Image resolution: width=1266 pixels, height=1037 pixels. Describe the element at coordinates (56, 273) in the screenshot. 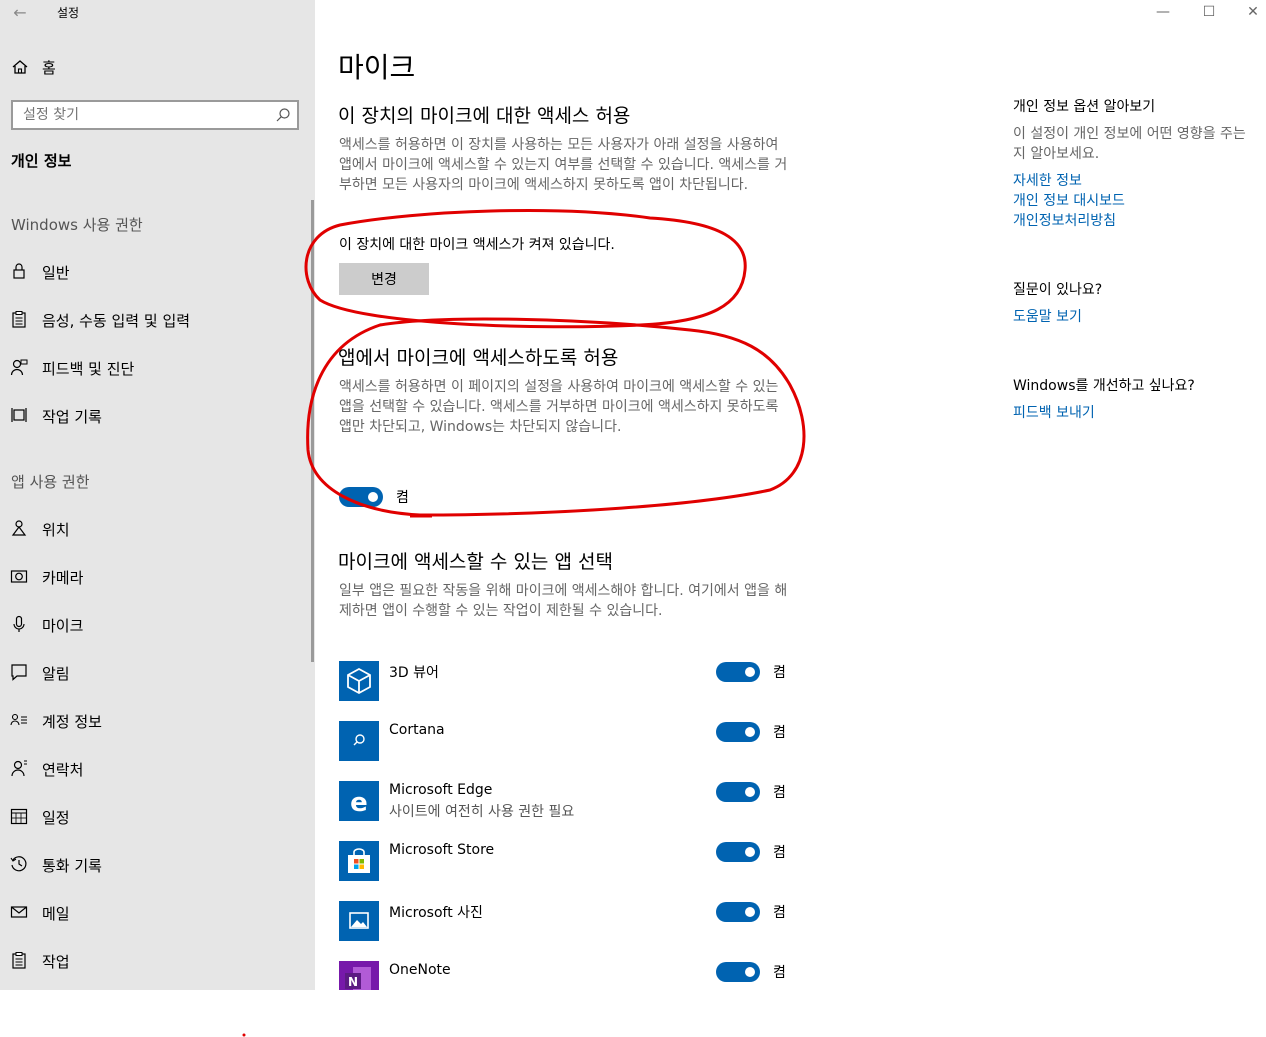

I see `sidebar-item-label: 일반` at that location.